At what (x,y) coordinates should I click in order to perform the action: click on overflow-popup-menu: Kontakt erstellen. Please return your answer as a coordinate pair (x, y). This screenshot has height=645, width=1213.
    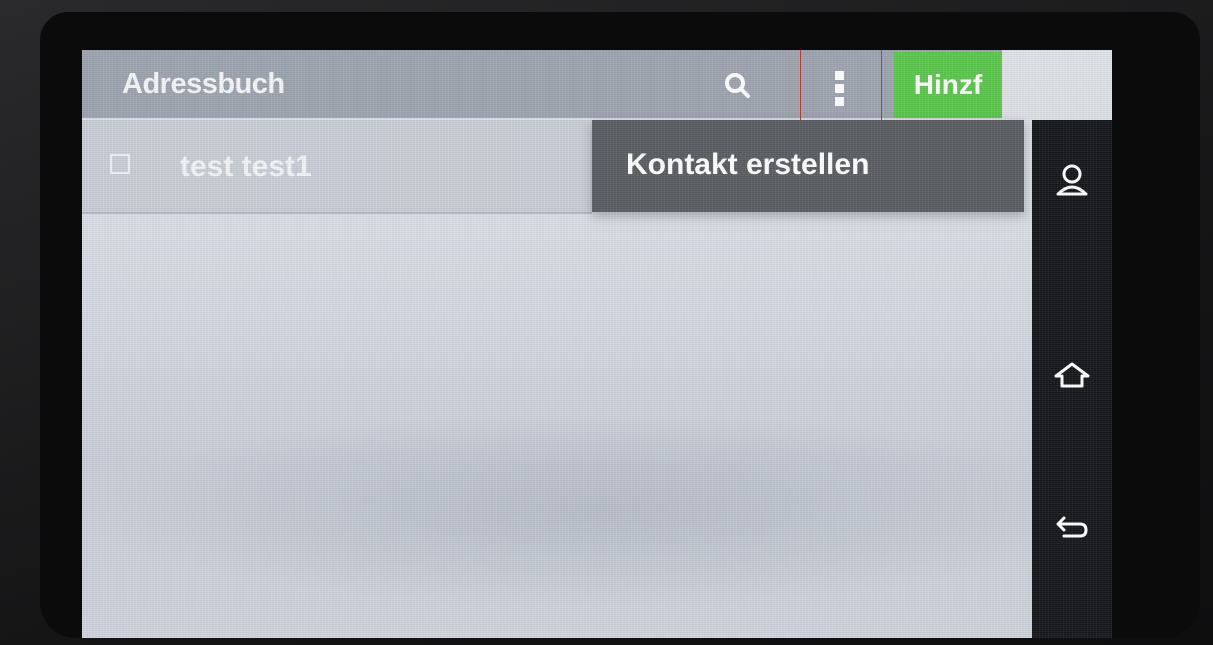
    Looking at the image, I should click on (808, 166).